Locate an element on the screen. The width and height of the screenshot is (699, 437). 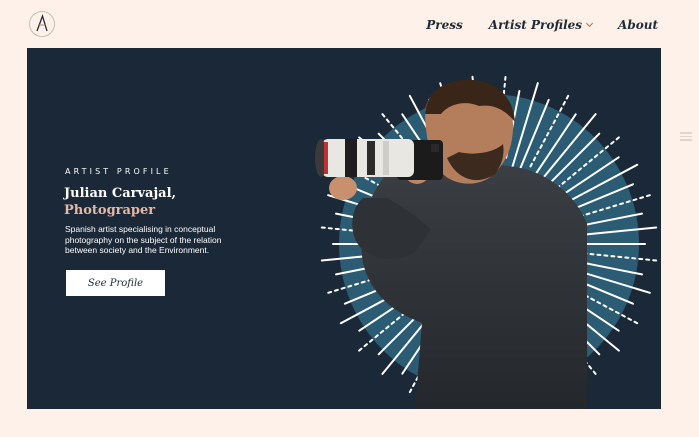
main-nav: Press Artist Profiles About is located at coordinates (542, 25).